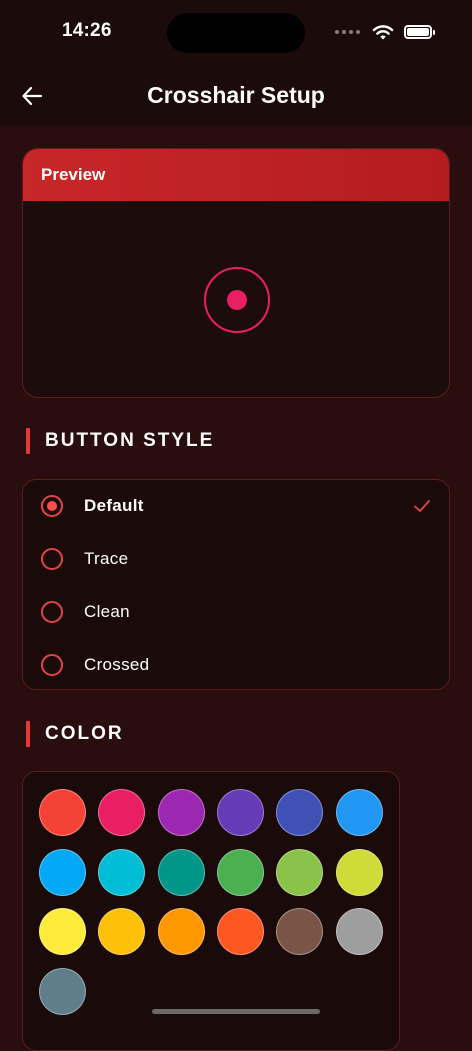  Describe the element at coordinates (87, 30) in the screenshot. I see `status-time: 14:26` at that location.